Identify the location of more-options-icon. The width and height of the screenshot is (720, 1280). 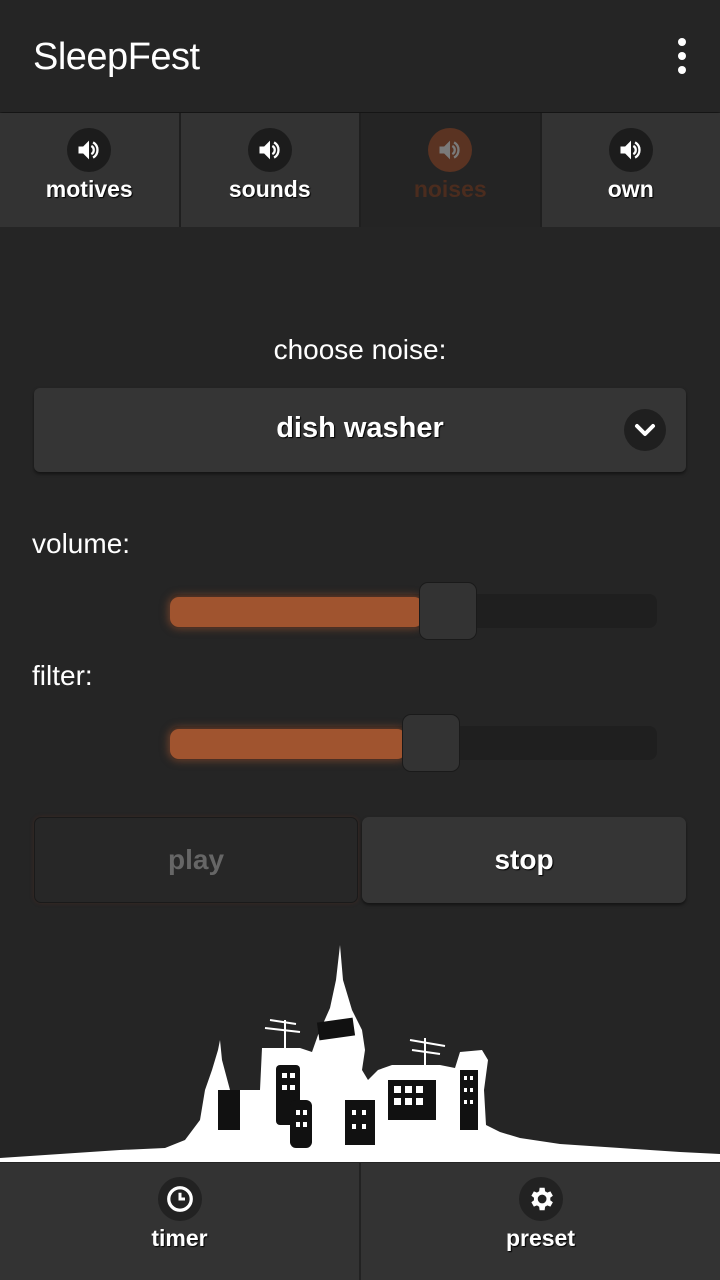
(682, 56).